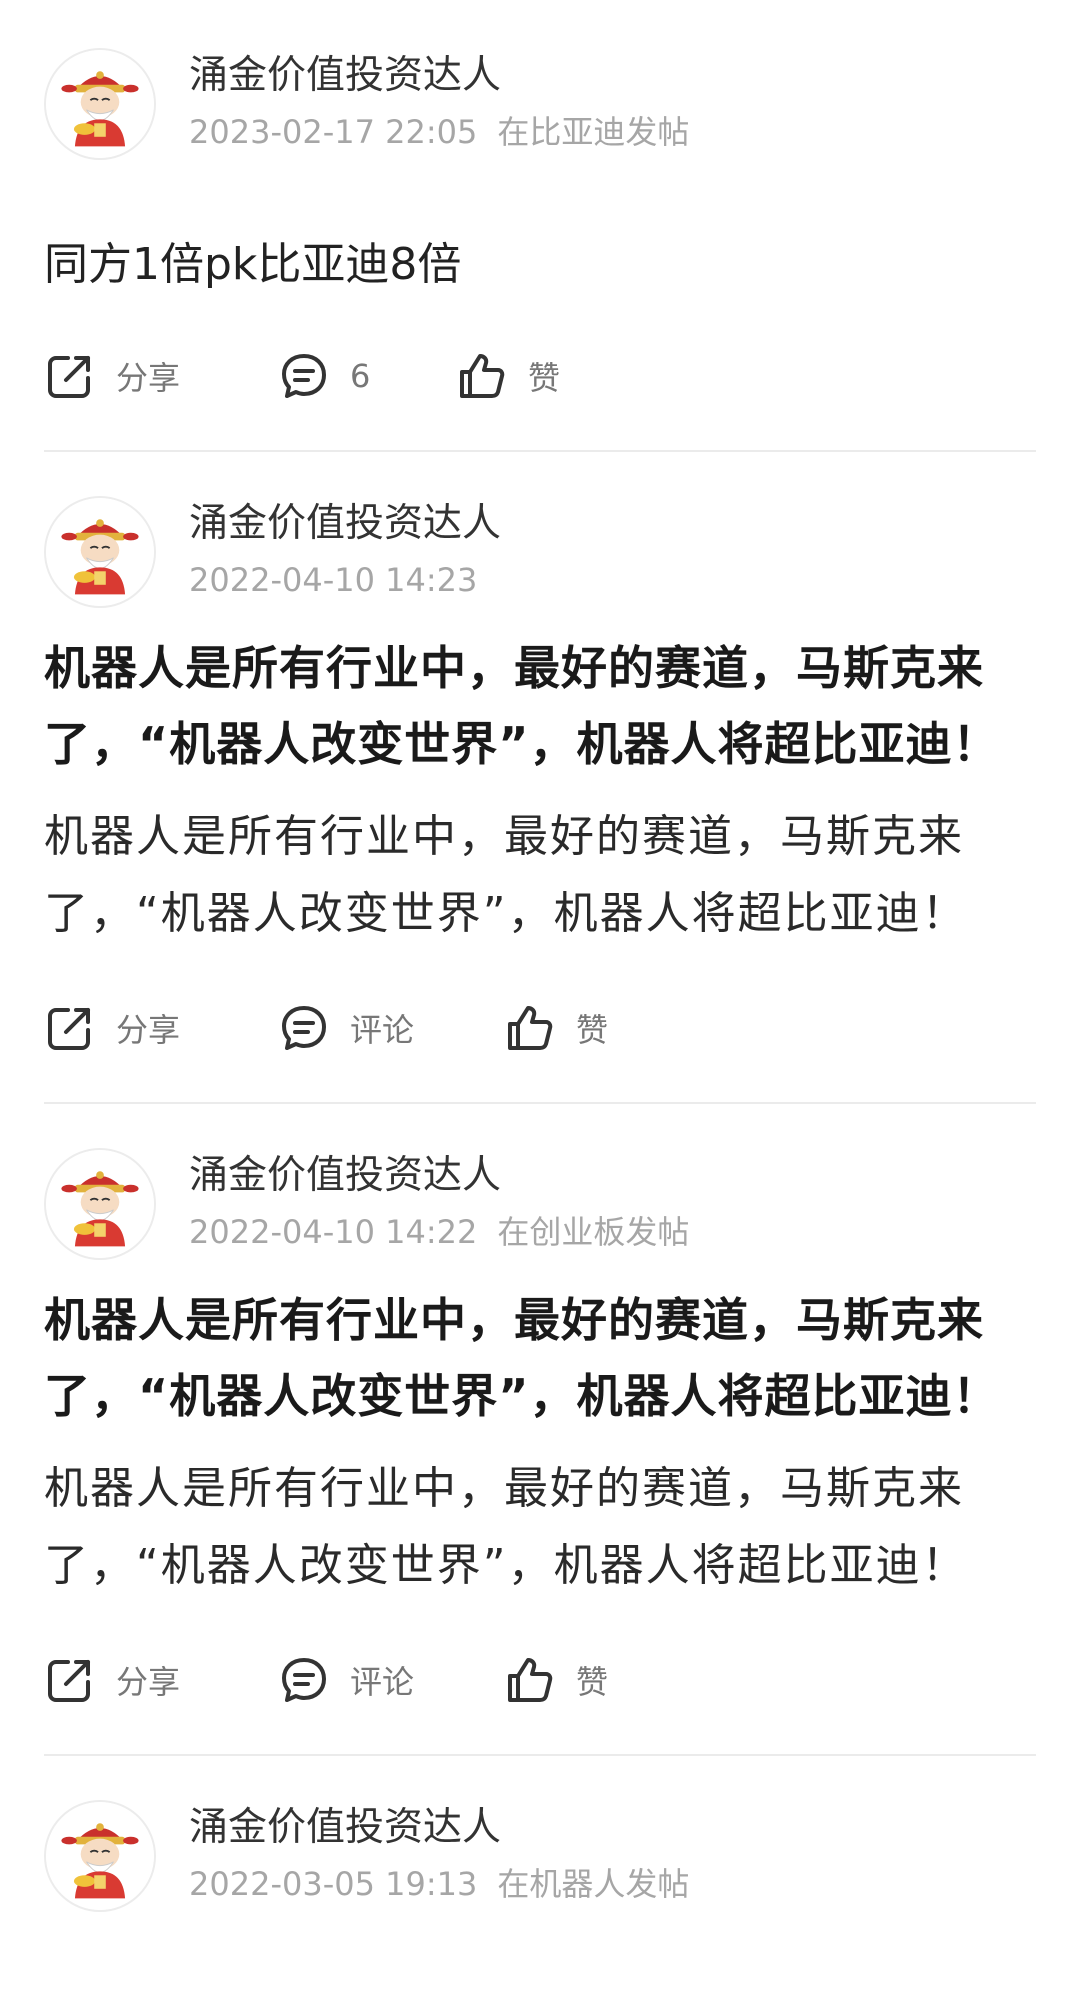  I want to click on post-board: 在机器人发帖, so click(593, 1884).